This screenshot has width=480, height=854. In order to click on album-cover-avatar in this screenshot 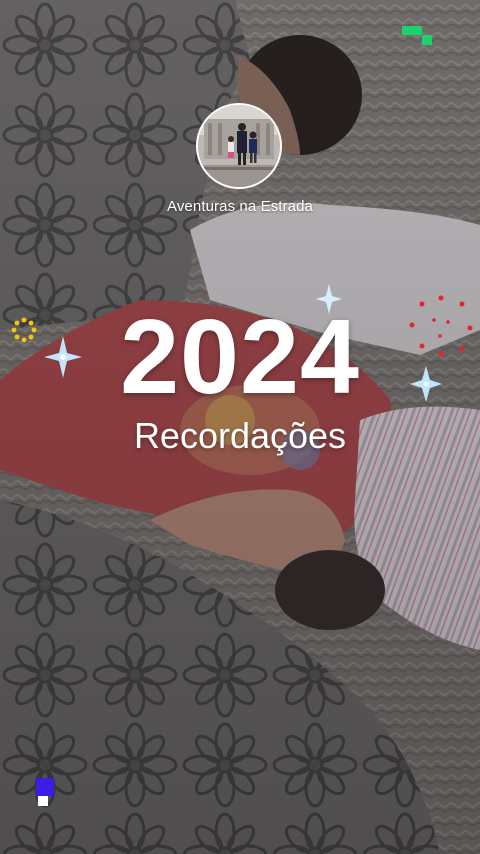, I will do `click(239, 146)`.